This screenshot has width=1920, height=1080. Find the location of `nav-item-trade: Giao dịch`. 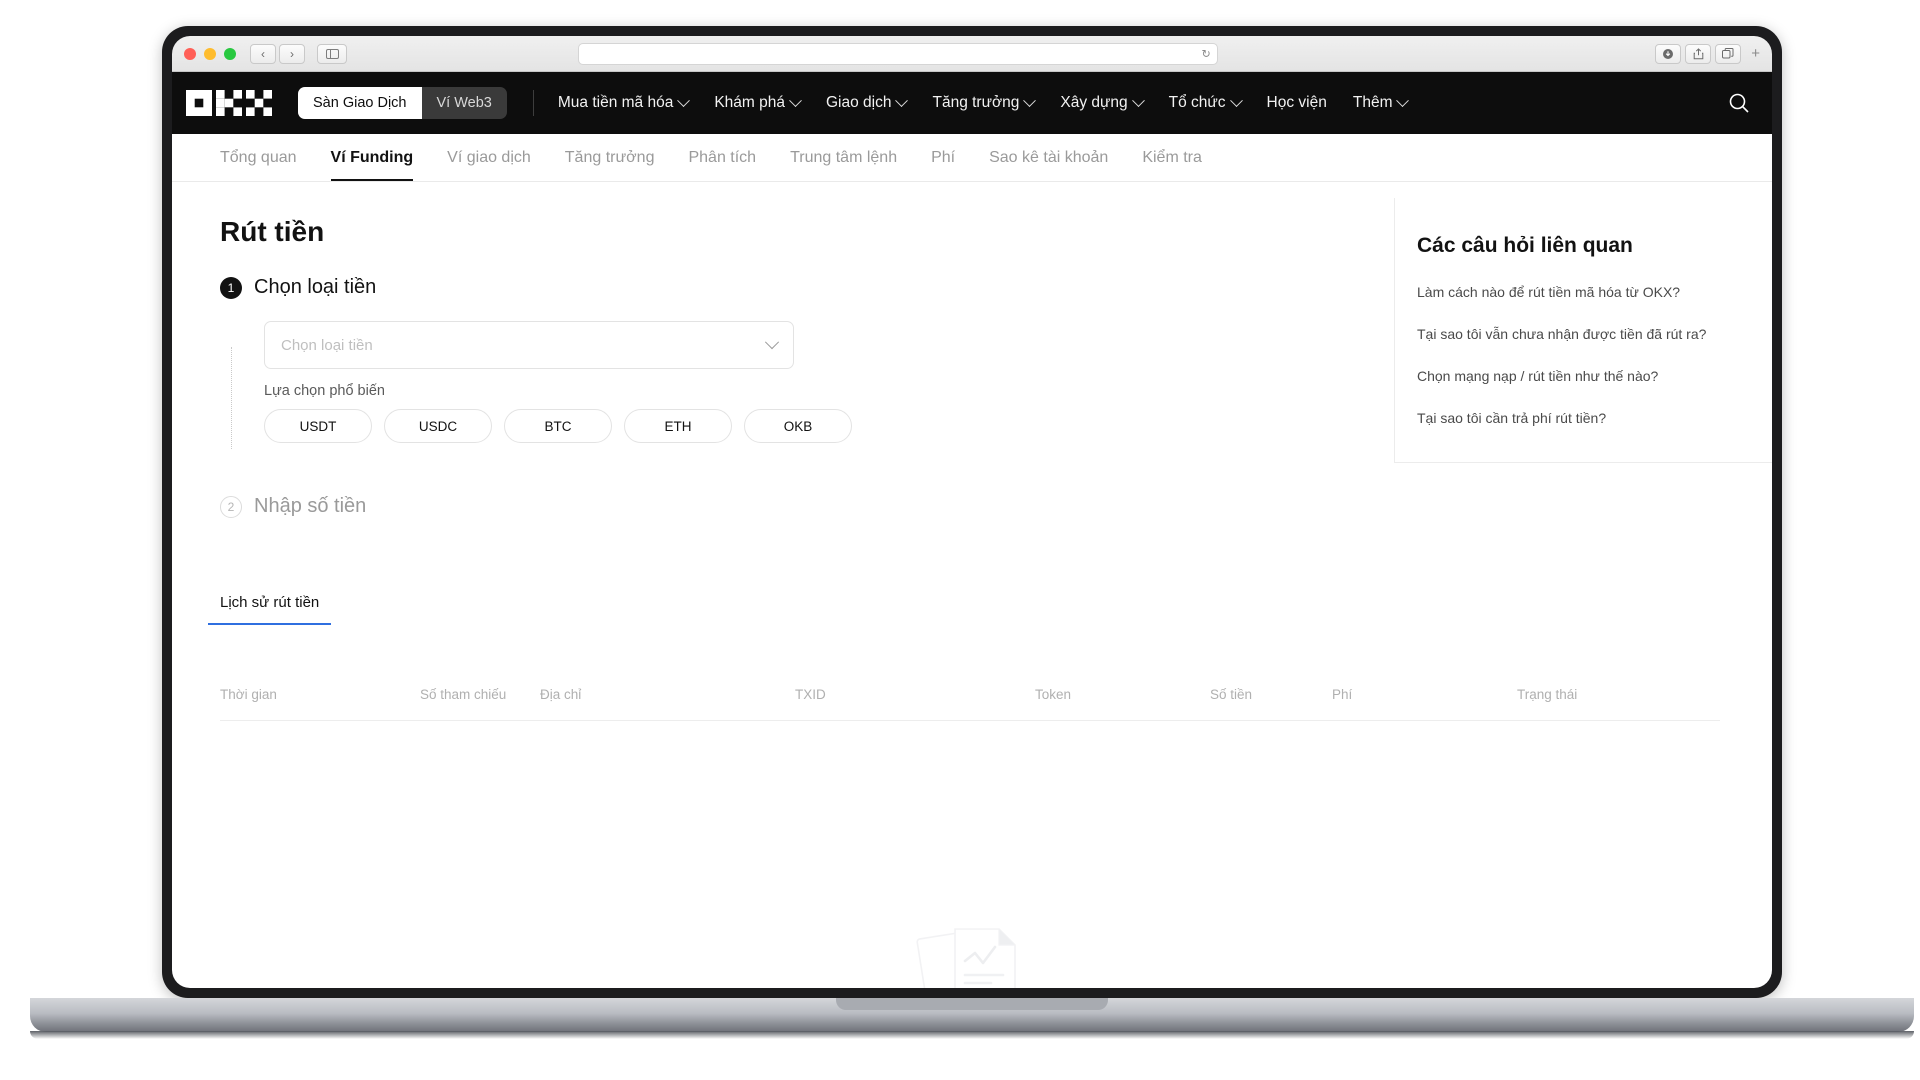

nav-item-trade: Giao dịch is located at coordinates (867, 102).